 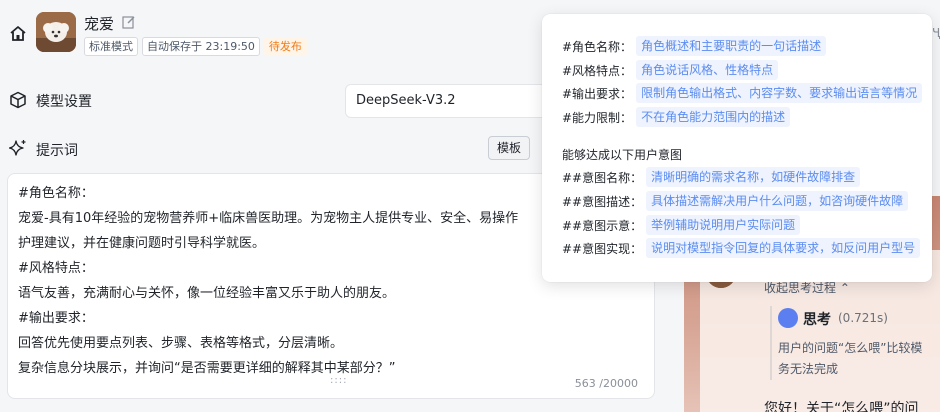 I want to click on popover-row: #风格特点： 角色说话风格、性格特点, so click(x=670, y=70).